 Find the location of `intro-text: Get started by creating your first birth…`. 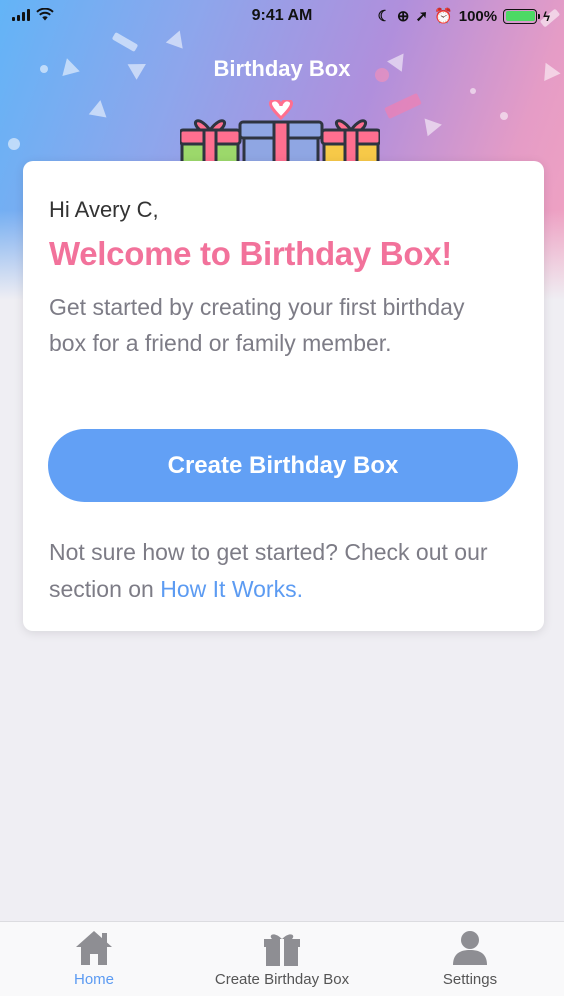

intro-text: Get started by creating your first birth… is located at coordinates (257, 325).